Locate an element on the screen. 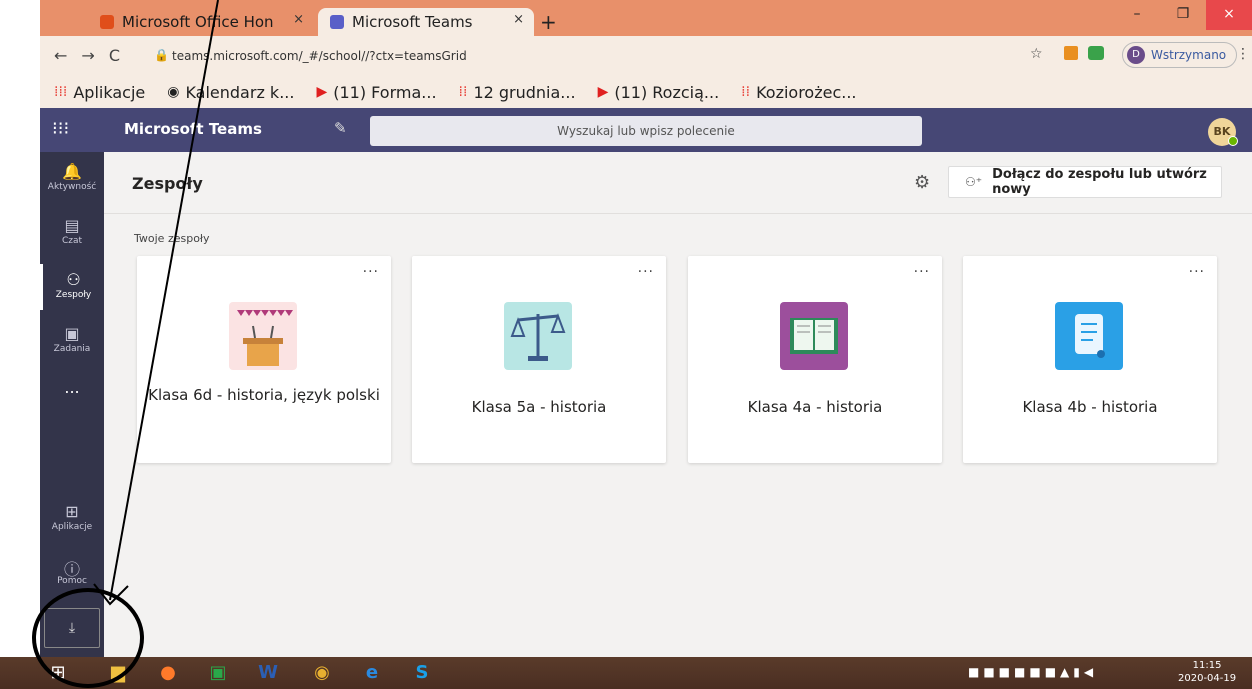 Image resolution: width=1252 pixels, height=689 pixels. app-launcher-icon: ⁝⁝⁝ is located at coordinates (60, 128).